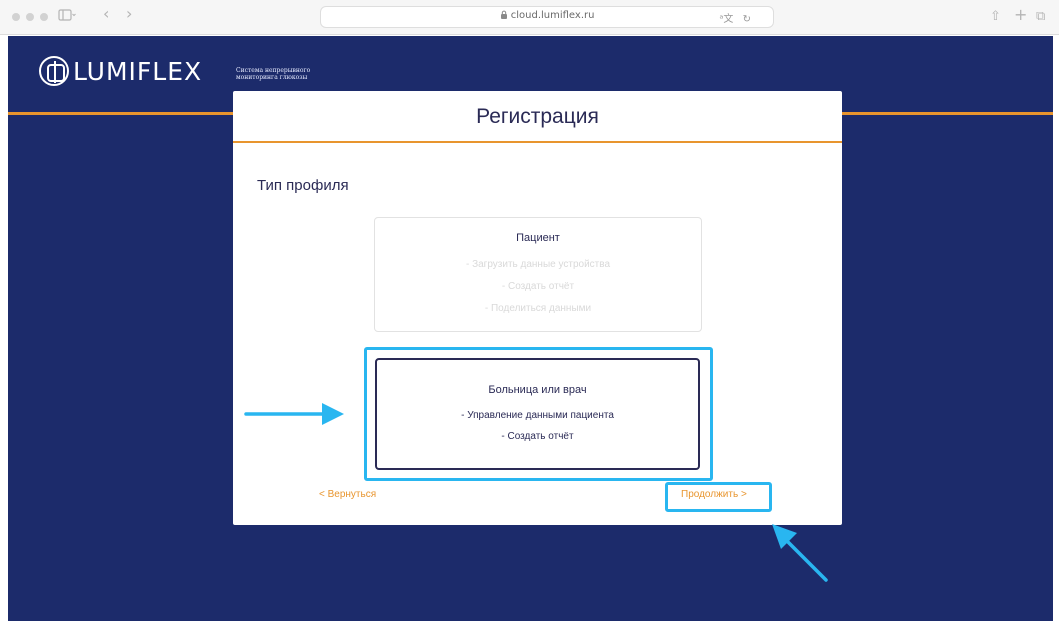 This screenshot has height=621, width=1059. I want to click on lumiflex-logo-icon, so click(54, 71).